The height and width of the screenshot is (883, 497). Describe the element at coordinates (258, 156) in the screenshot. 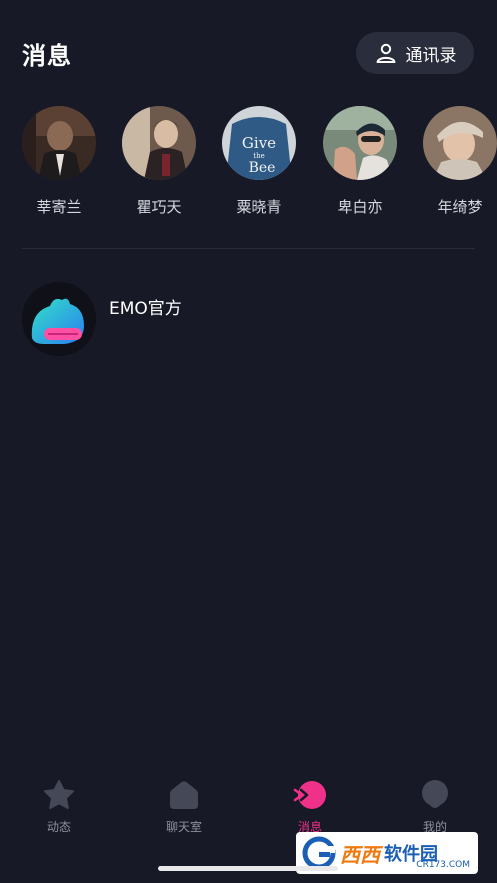

I see `svg-text: the` at that location.